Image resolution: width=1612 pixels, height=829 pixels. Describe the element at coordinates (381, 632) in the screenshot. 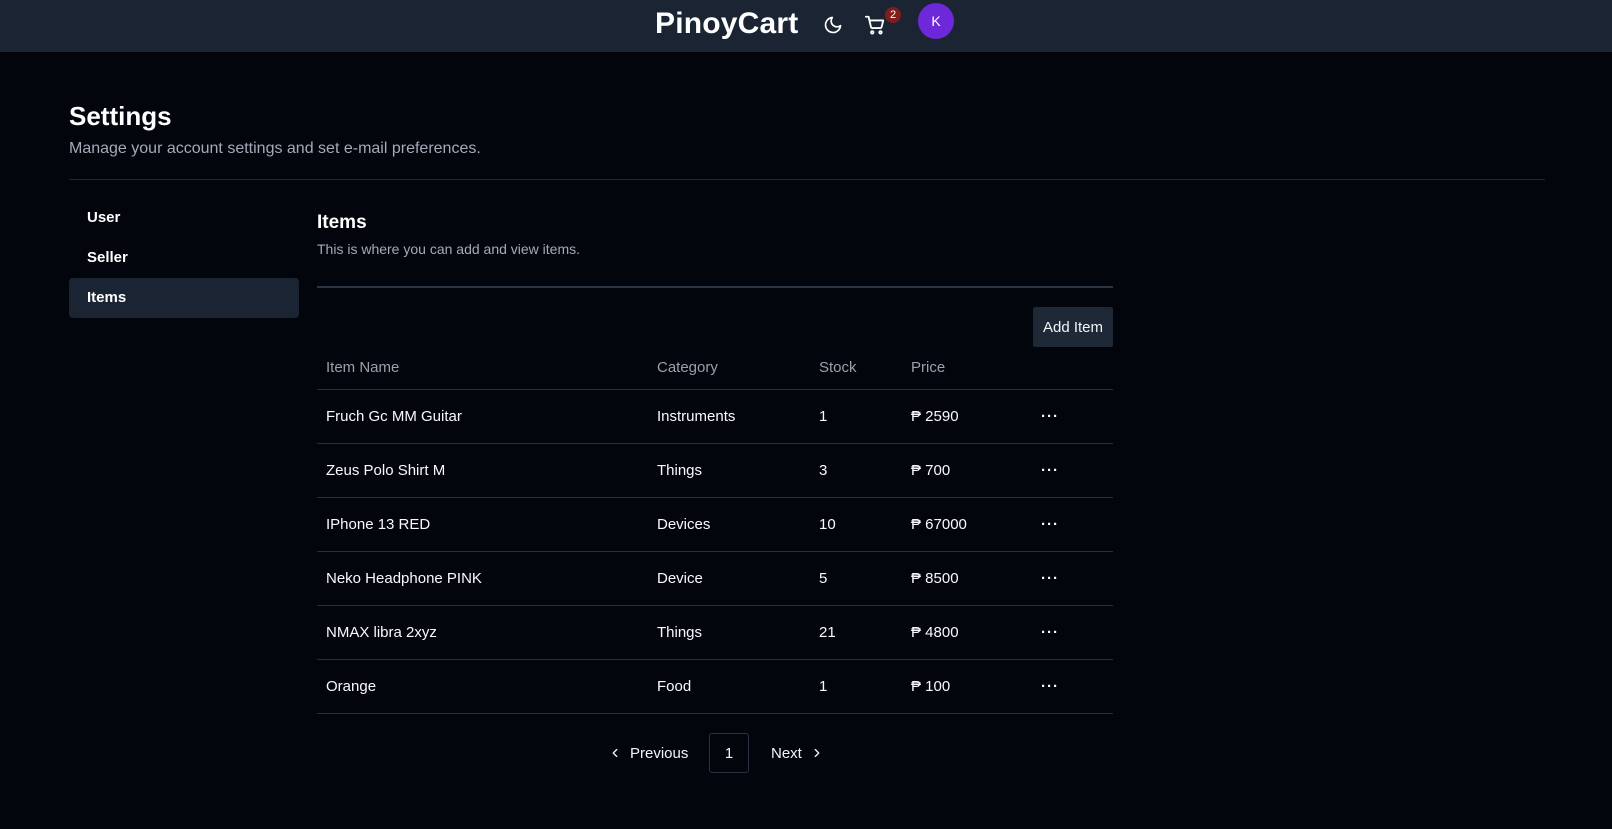

I see `item-name: NMAX libra 2xyz` at that location.